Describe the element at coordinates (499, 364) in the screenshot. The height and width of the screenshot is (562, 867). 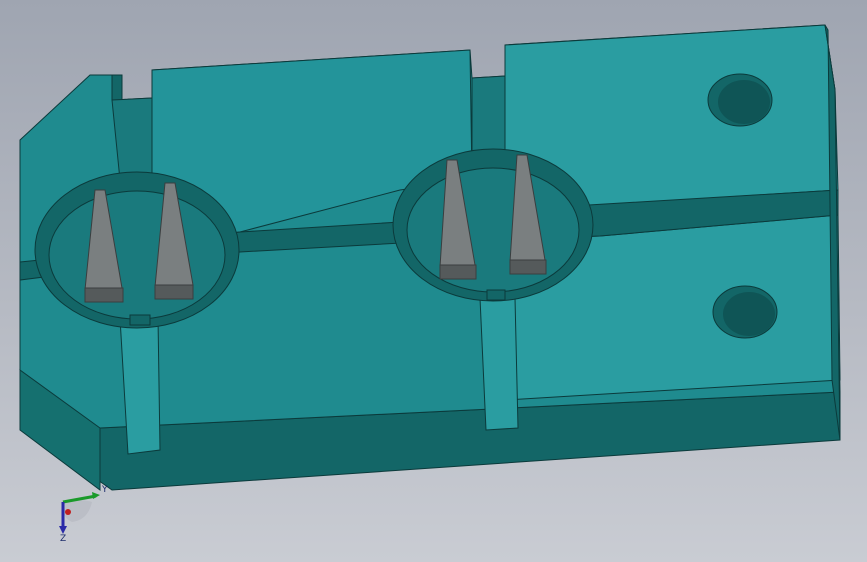
I see `right-gate-channel` at that location.